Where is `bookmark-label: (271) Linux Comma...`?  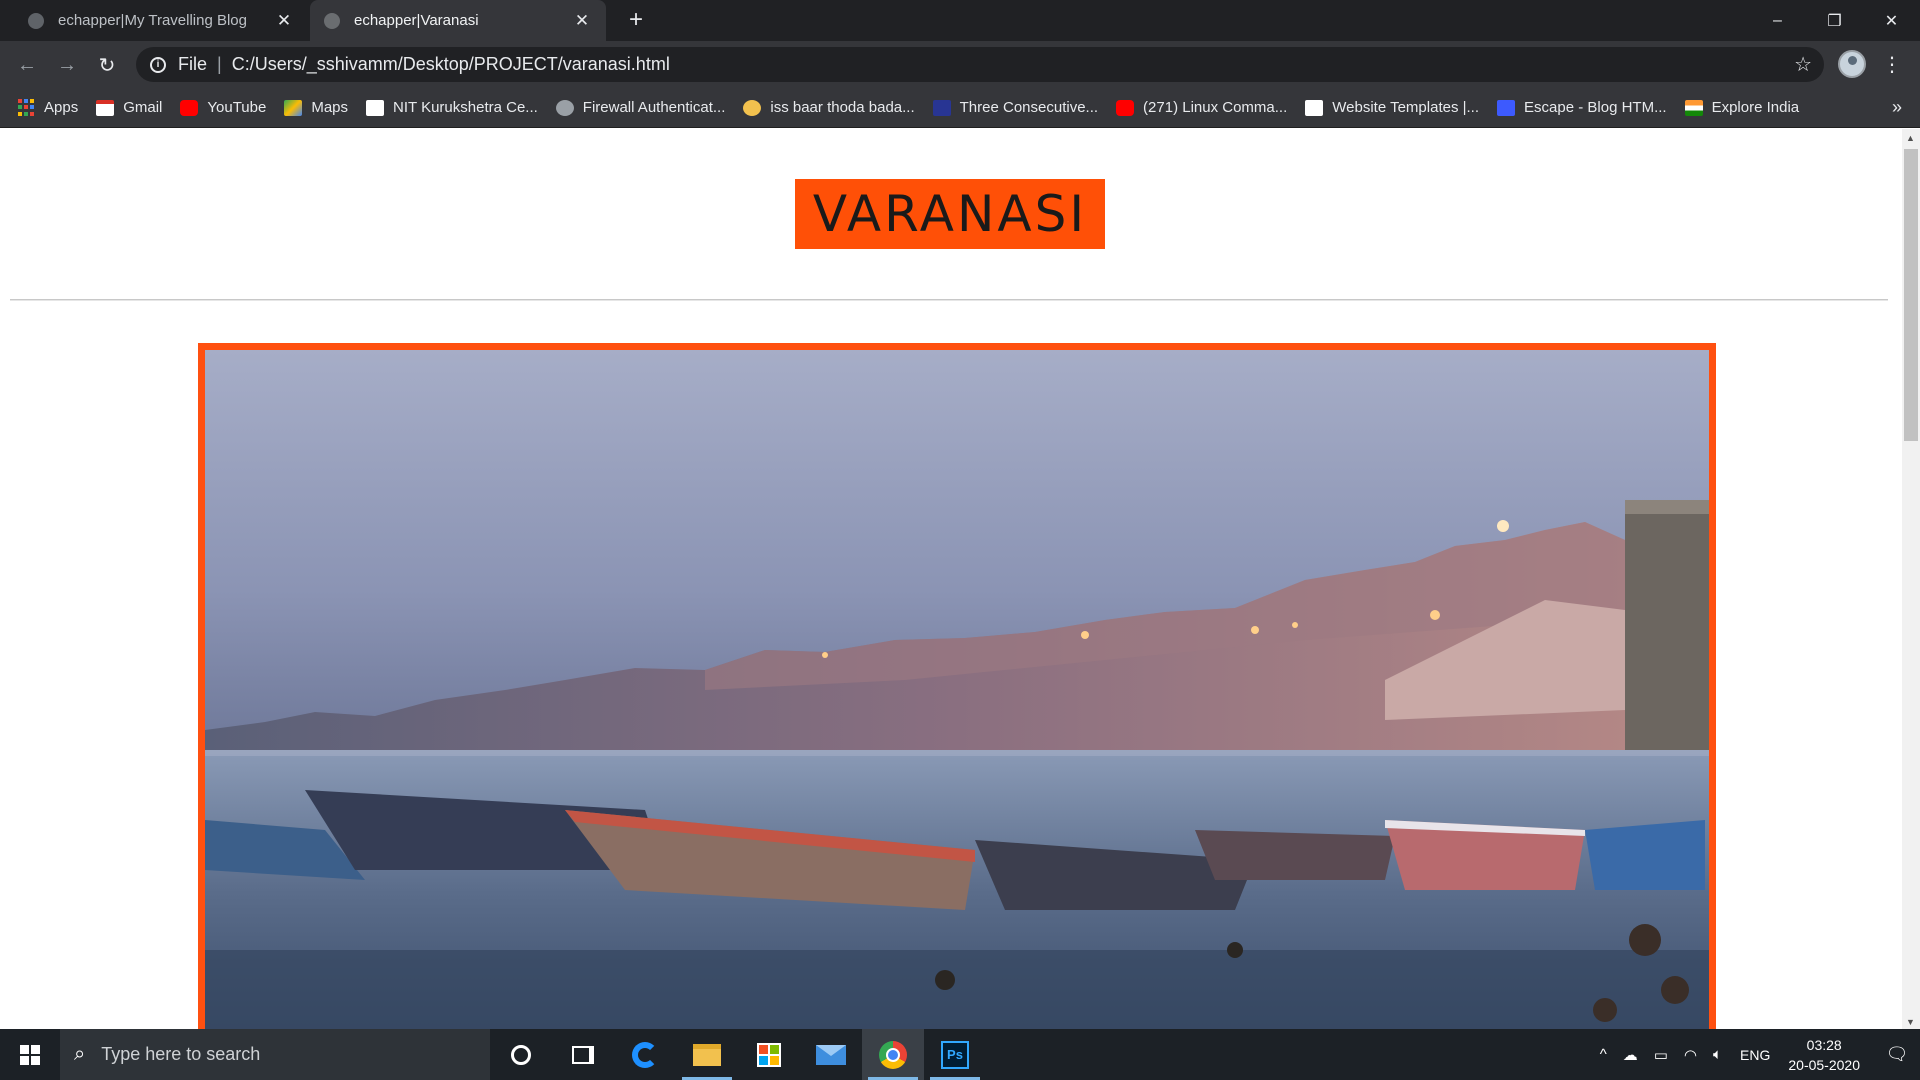
bookmark-label: (271) Linux Comma... is located at coordinates (1215, 107).